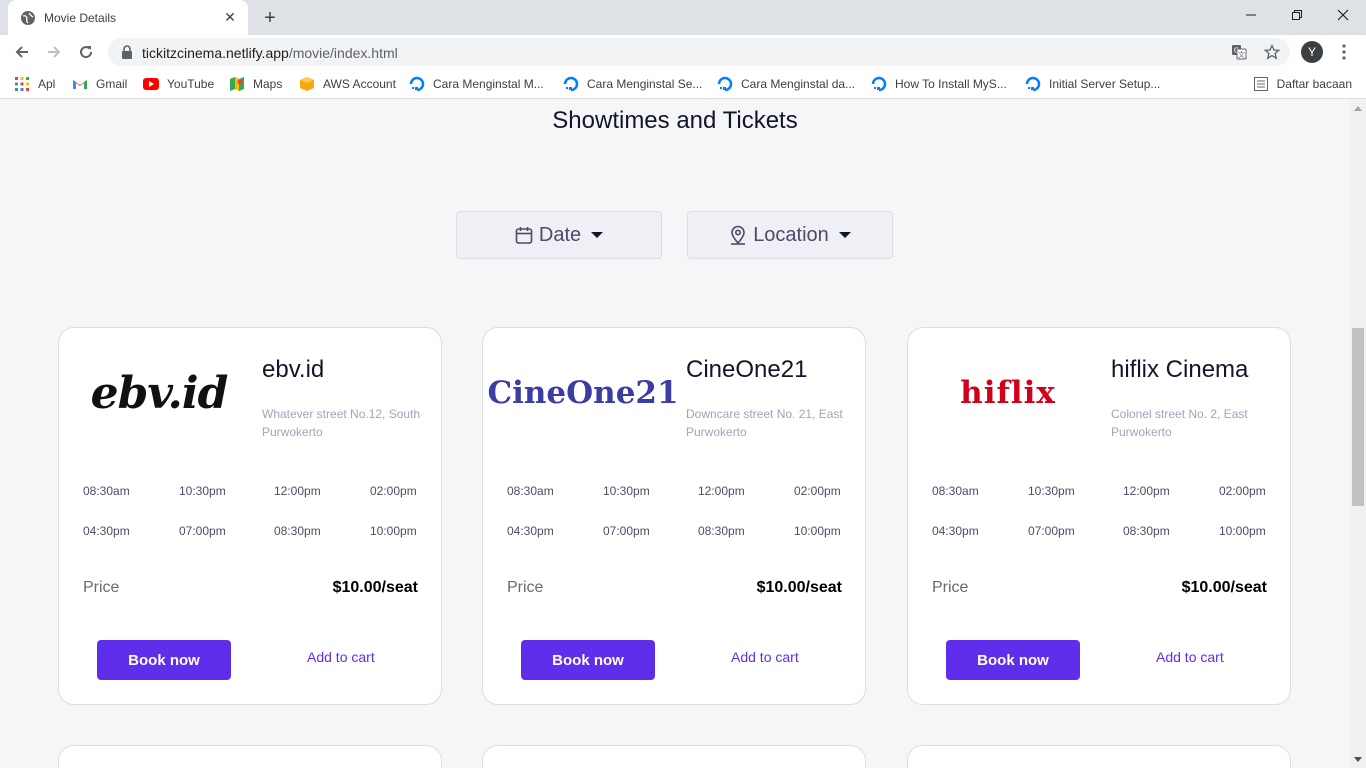 This screenshot has height=768, width=1366. Describe the element at coordinates (47, 84) in the screenshot. I see `bookmark-label: Apl` at that location.